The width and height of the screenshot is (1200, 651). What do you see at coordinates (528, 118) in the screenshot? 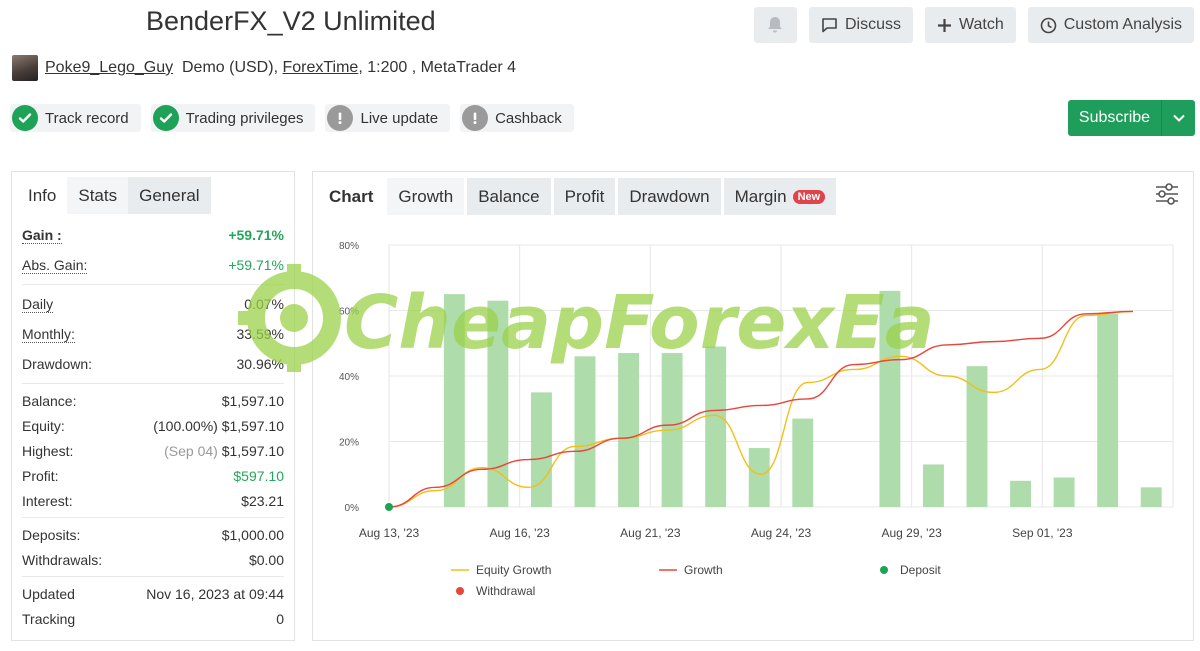
I see `badge-label: Cashback` at bounding box center [528, 118].